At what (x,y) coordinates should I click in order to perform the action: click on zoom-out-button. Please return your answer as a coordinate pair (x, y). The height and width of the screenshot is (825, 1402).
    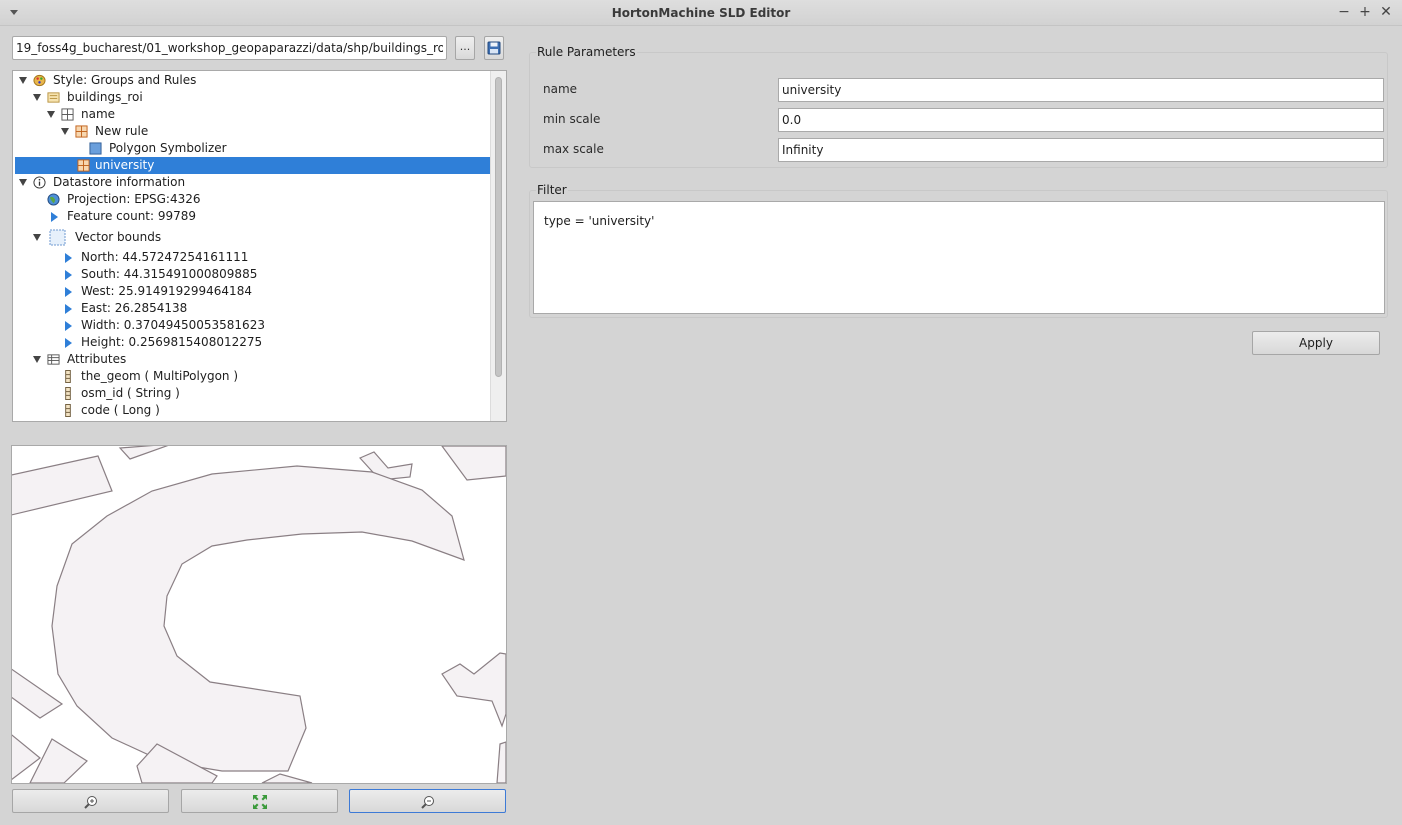
    Looking at the image, I should click on (427, 801).